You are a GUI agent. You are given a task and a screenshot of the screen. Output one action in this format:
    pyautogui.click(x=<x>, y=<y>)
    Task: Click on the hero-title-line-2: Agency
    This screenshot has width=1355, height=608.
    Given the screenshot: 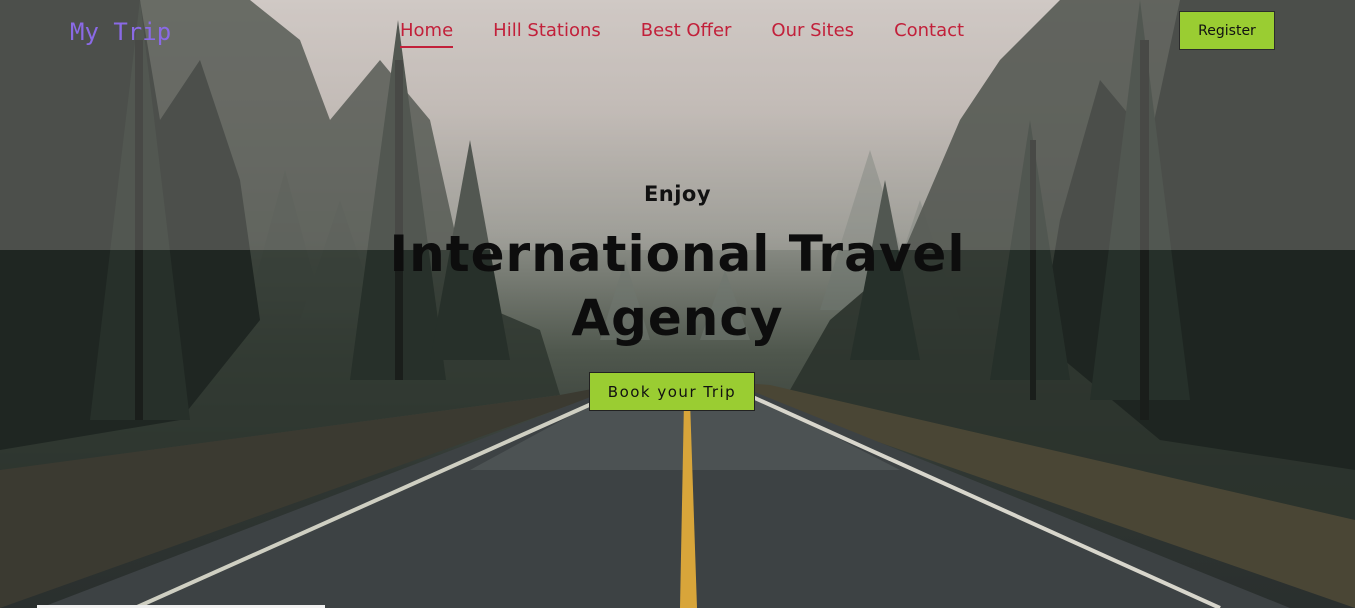 What is the action you would take?
    pyautogui.click(x=677, y=318)
    